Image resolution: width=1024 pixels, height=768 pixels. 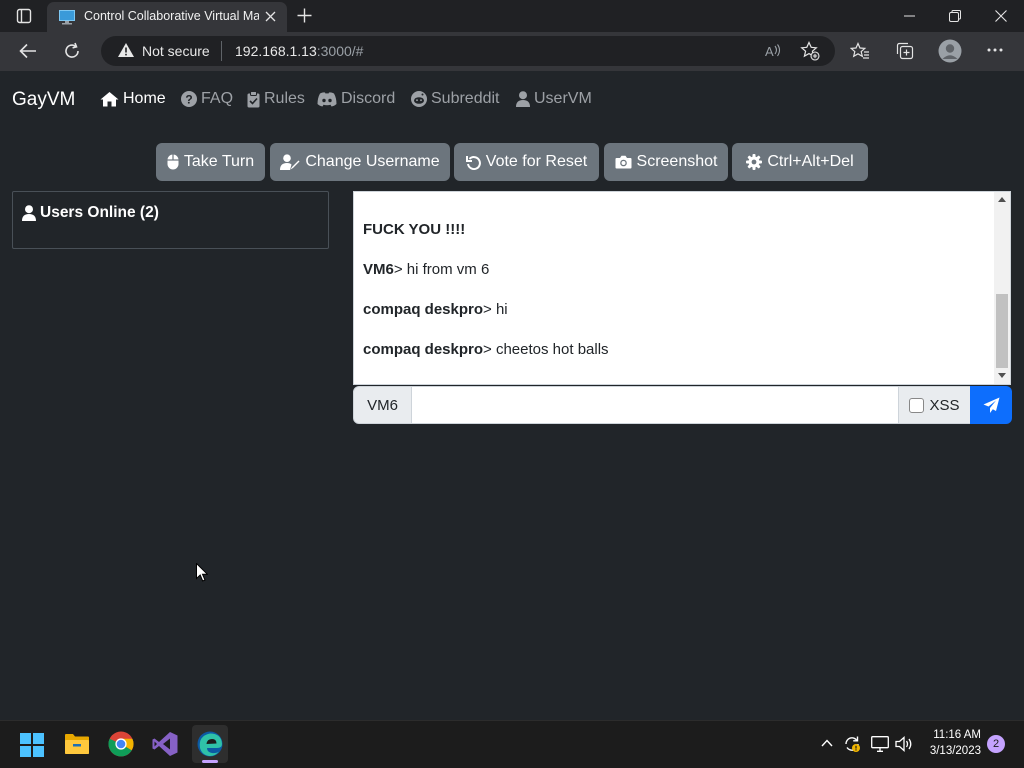 What do you see at coordinates (810, 51) in the screenshot?
I see `add-favorite-icon` at bounding box center [810, 51].